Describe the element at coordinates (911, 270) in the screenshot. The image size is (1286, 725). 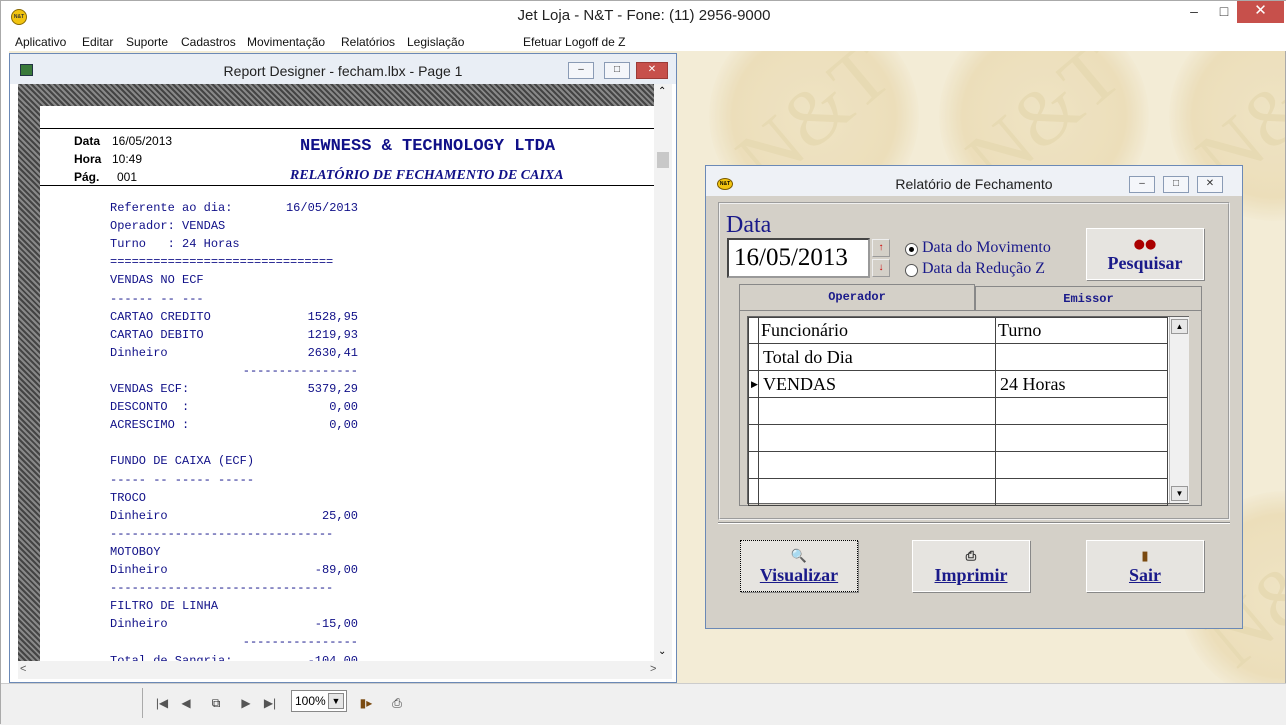
I see `radio-data-reducao` at that location.